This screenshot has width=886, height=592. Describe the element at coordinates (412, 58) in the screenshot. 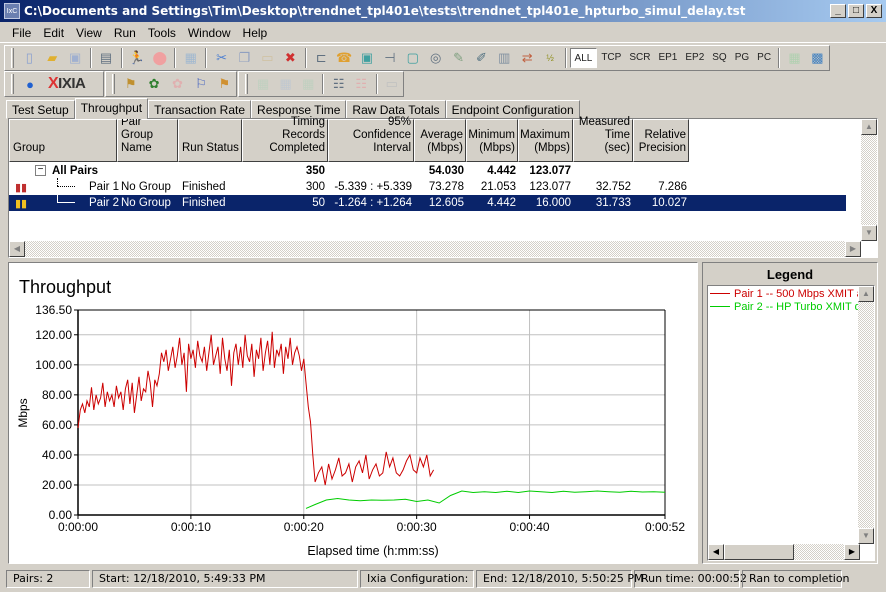

I see `video-icon: ▢` at that location.